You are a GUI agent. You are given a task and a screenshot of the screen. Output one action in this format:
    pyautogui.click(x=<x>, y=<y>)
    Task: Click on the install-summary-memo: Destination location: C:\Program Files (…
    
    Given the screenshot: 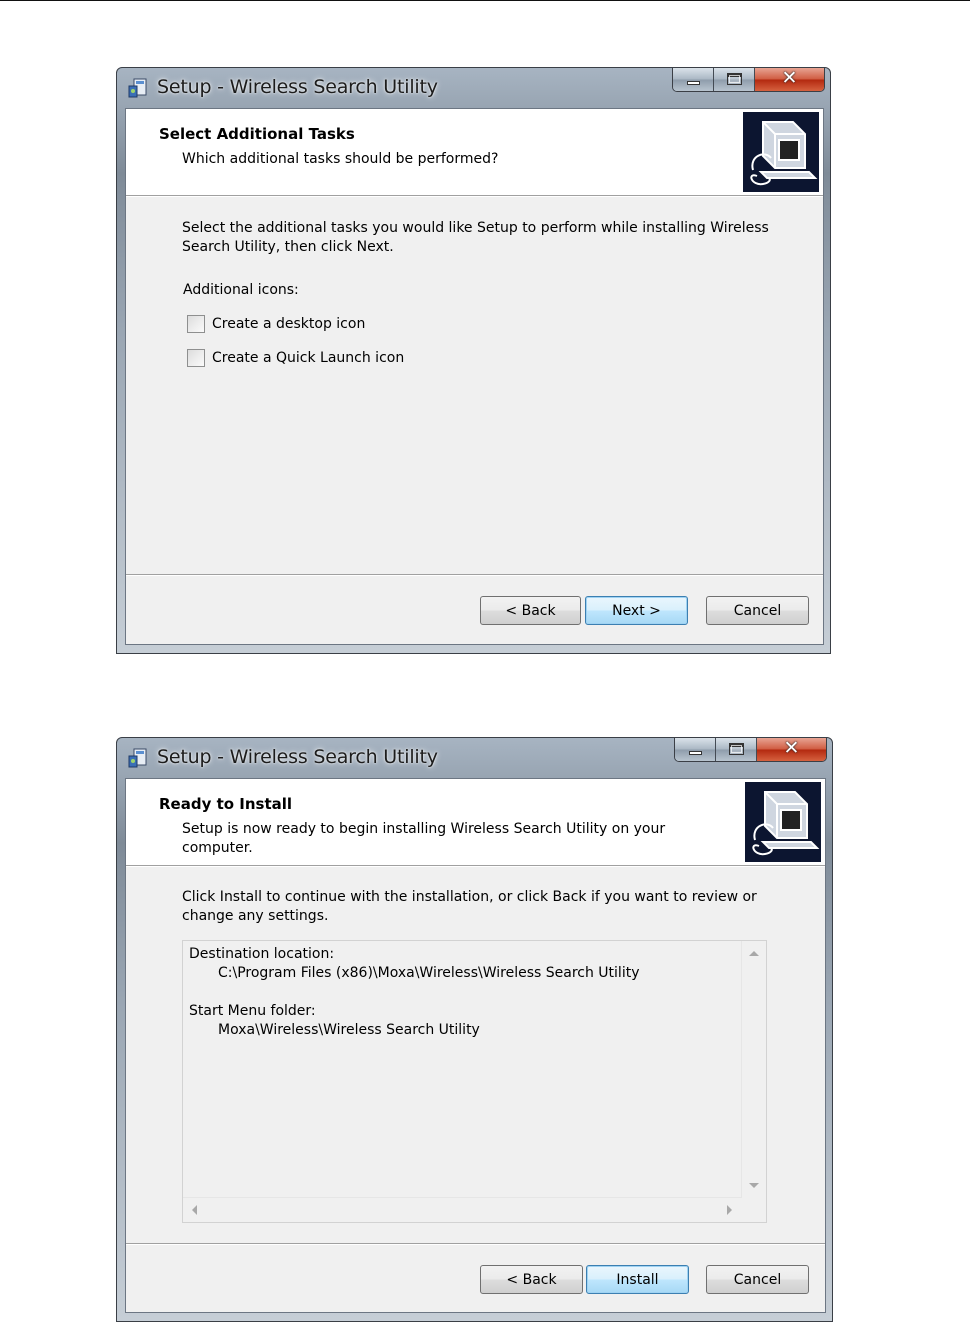 What is the action you would take?
    pyautogui.click(x=474, y=1081)
    